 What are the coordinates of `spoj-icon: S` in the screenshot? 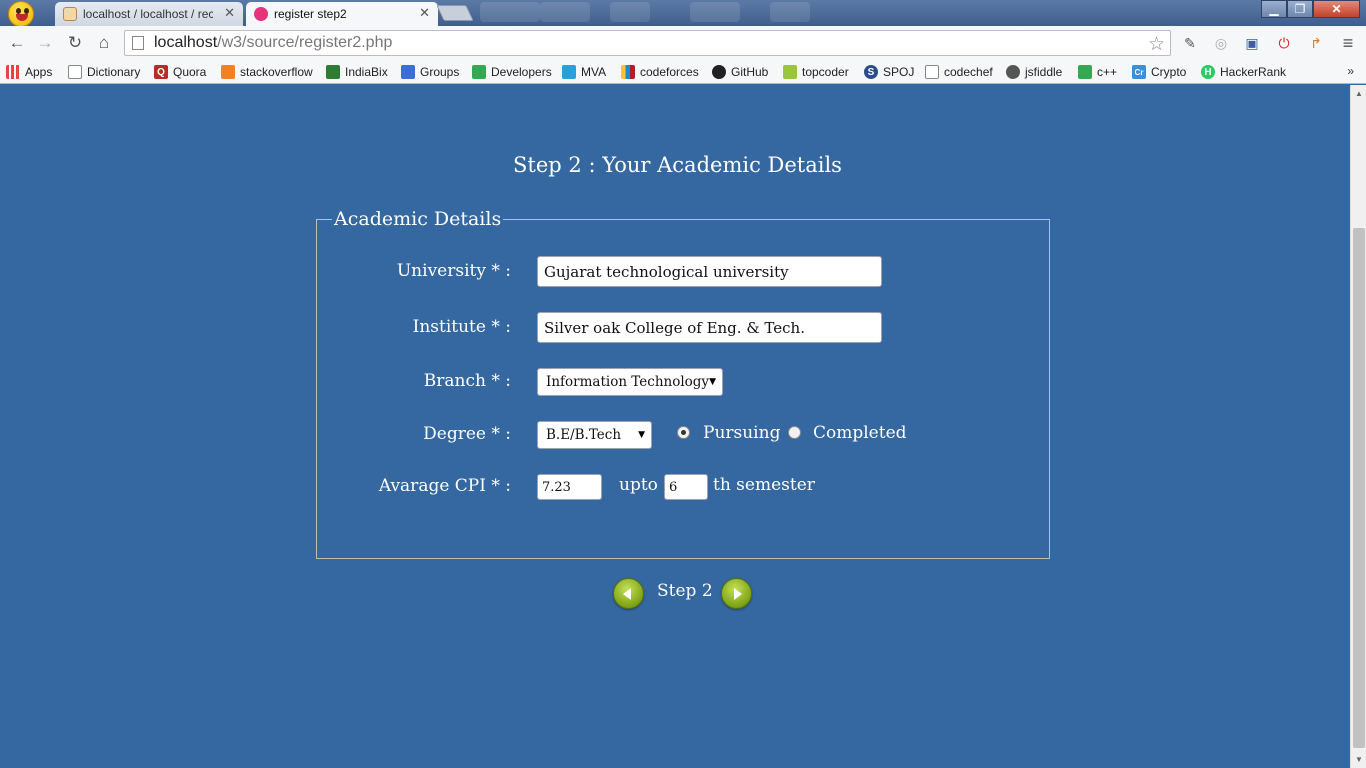 It's located at (871, 72).